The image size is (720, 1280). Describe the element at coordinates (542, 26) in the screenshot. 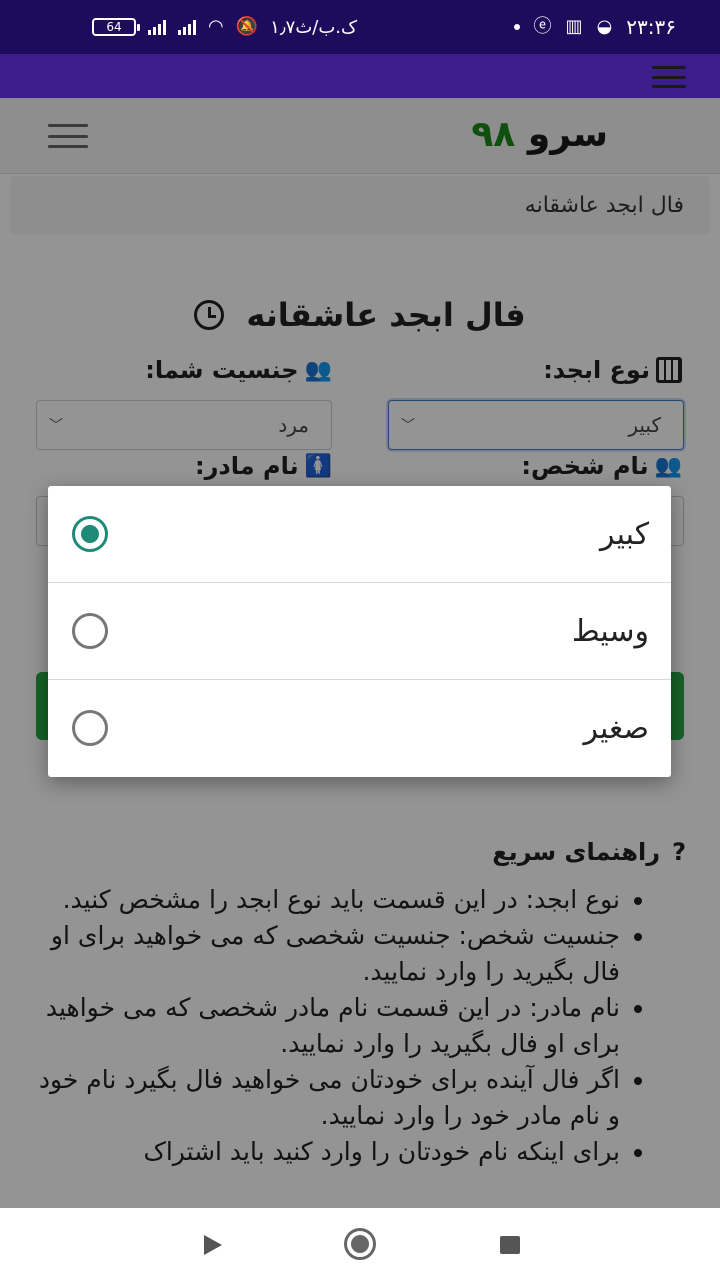

I see `edge-icon: ⓔ` at that location.